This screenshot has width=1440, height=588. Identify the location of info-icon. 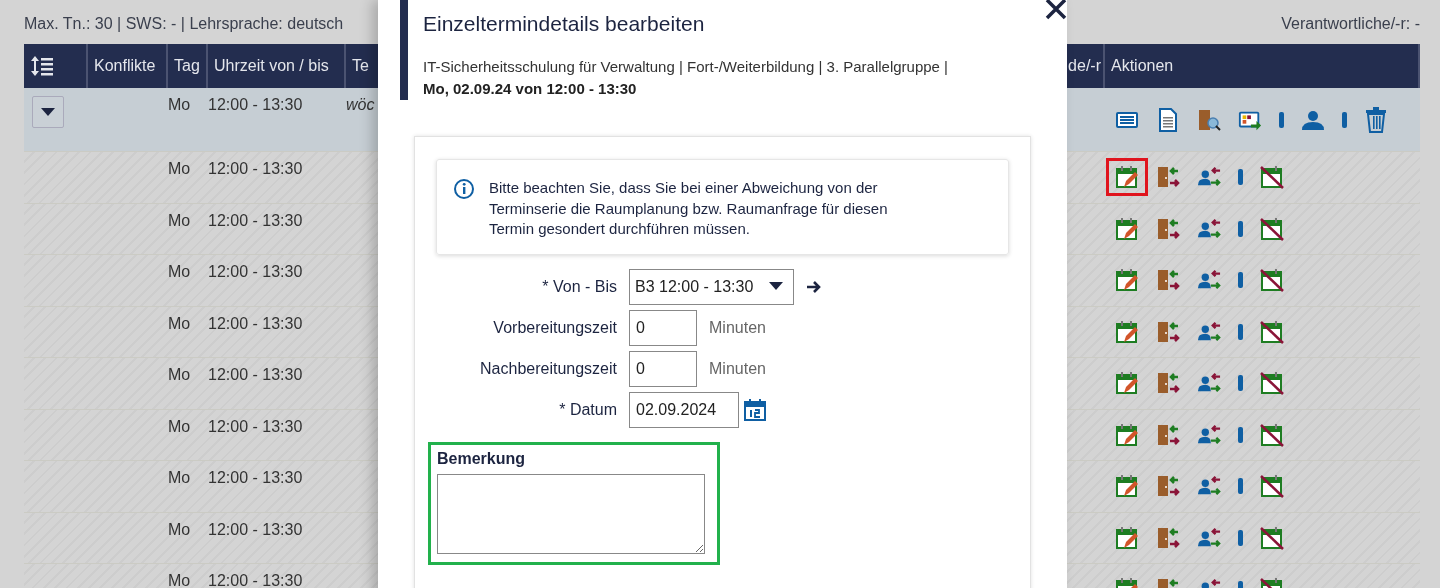
(464, 189).